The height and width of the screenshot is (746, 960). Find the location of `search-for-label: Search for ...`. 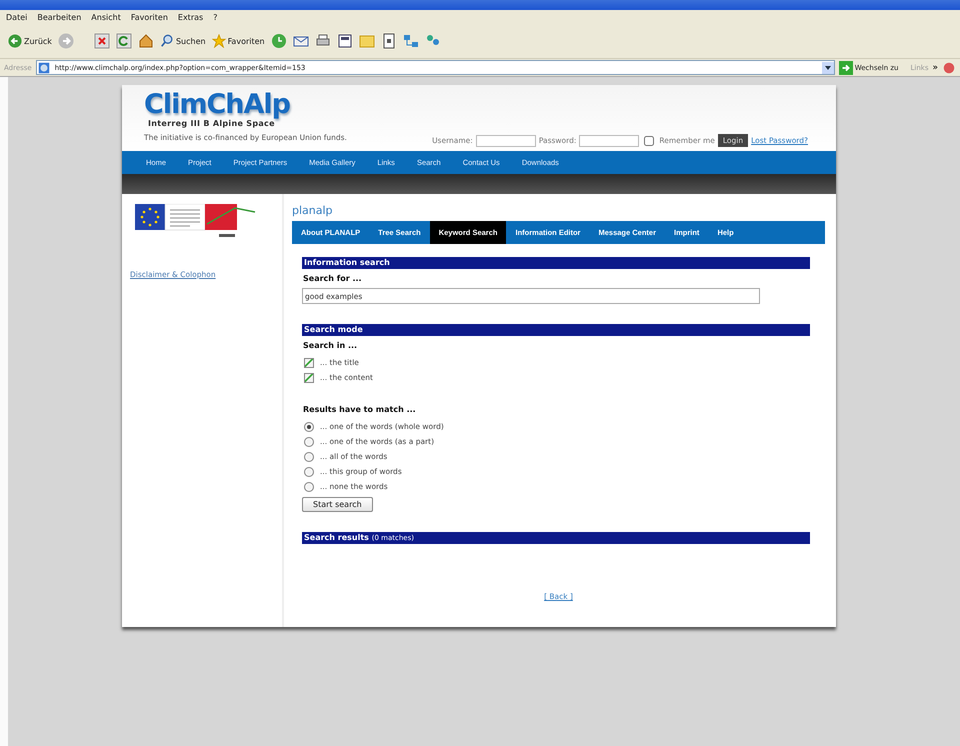

search-for-label: Search for ... is located at coordinates (333, 278).